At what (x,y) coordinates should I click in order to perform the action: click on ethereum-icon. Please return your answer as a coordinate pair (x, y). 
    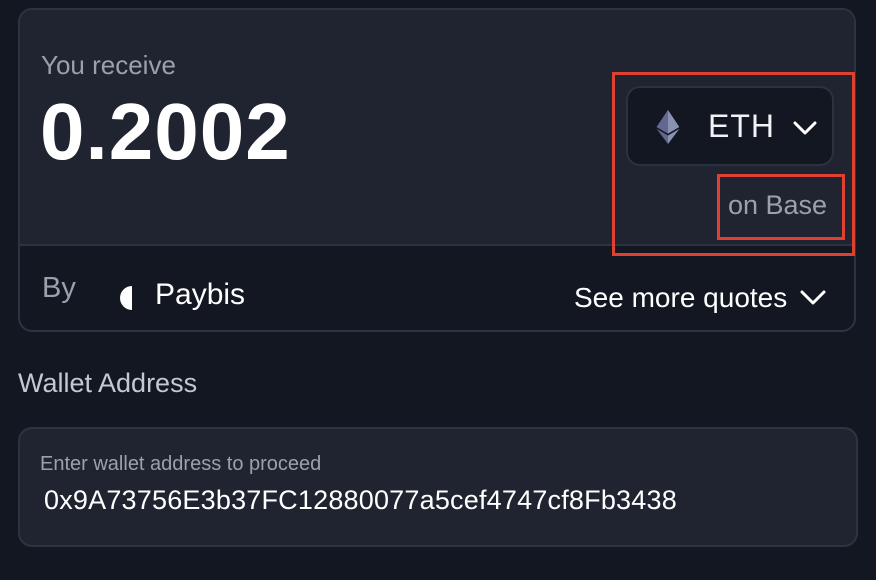
    Looking at the image, I should click on (668, 127).